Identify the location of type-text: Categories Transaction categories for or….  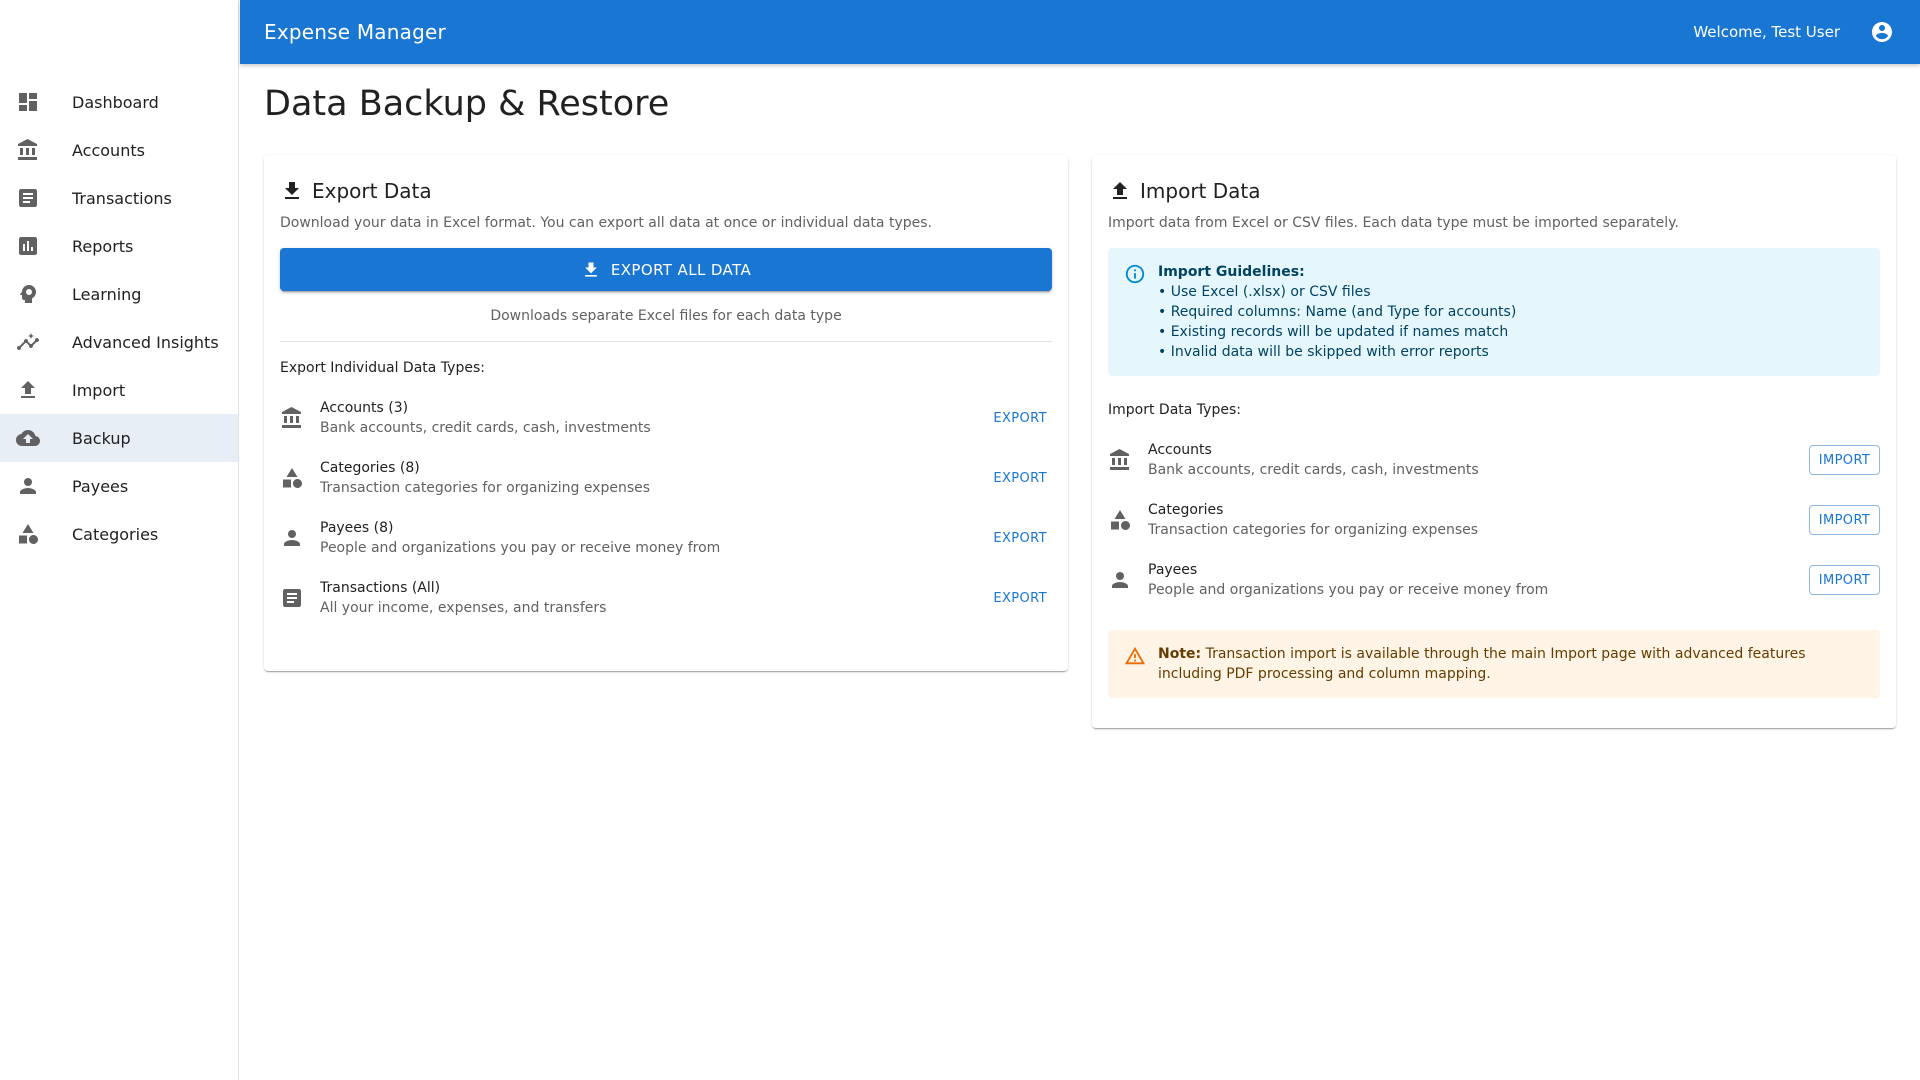
(1478, 520).